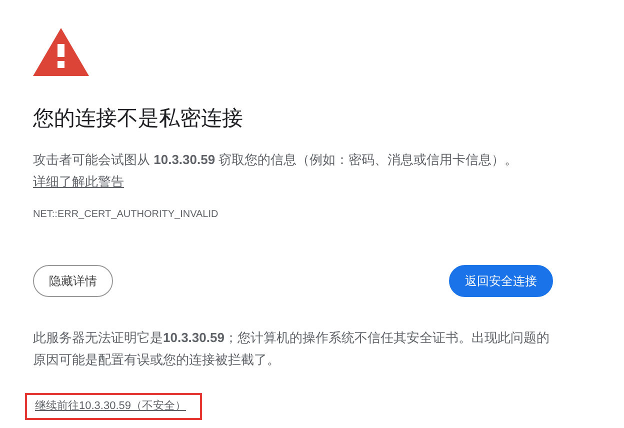 The height and width of the screenshot is (428, 624). I want to click on hide-details-button: 隐藏详情, so click(73, 281).